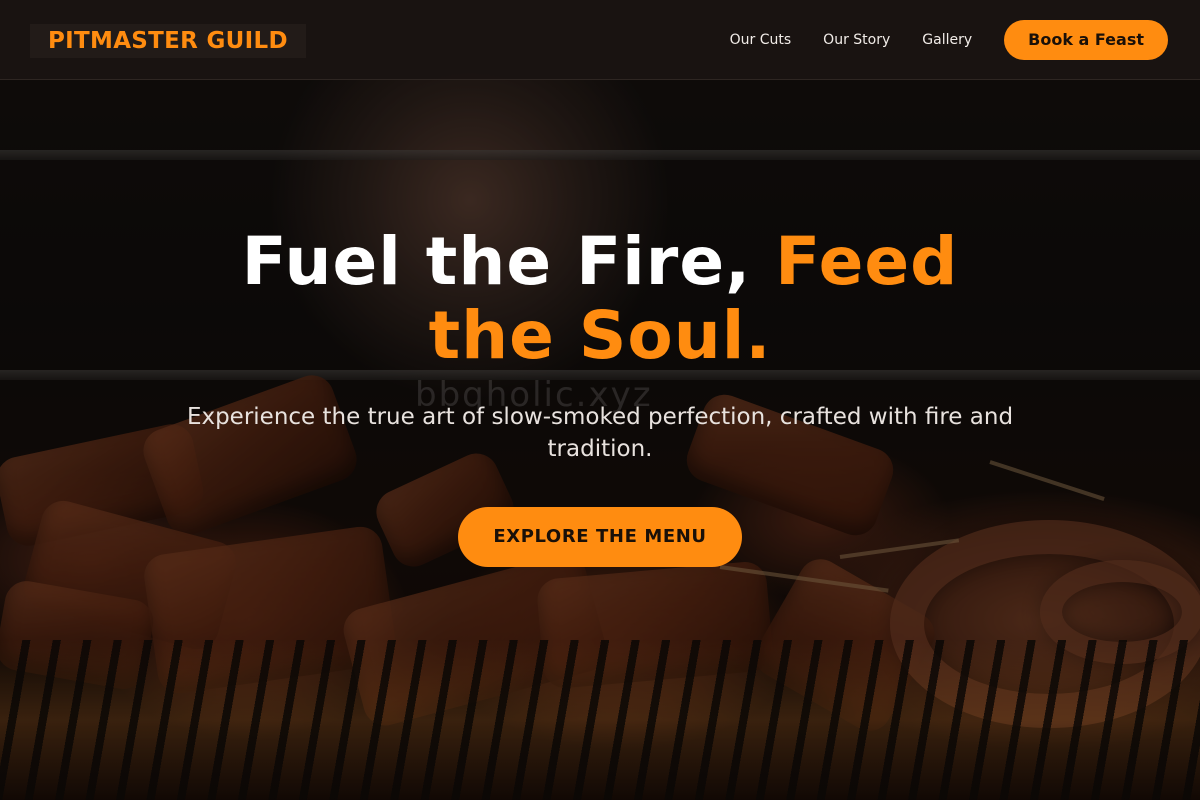 This screenshot has height=800, width=1200. I want to click on nav-link-gallery: Gallery, so click(947, 40).